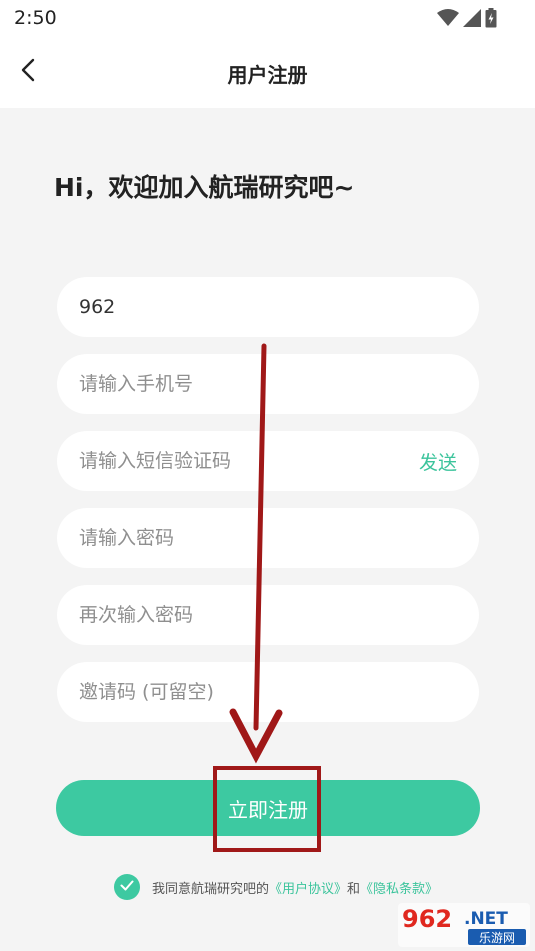 This screenshot has height=951, width=535. I want to click on battery-icon, so click(491, 20).